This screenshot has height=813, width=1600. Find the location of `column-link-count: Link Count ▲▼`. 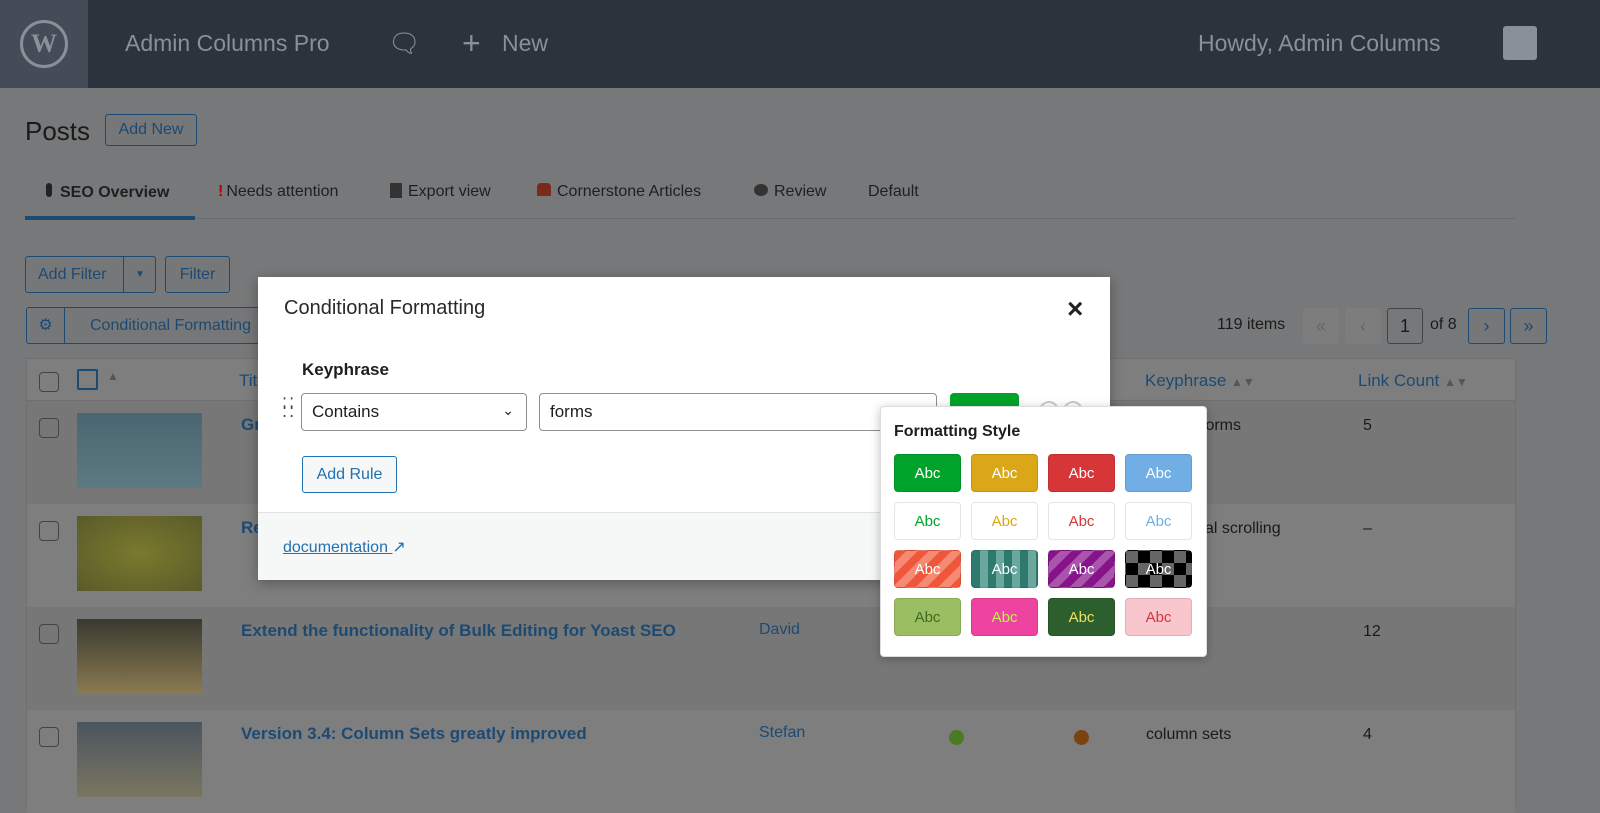

column-link-count: Link Count ▲▼ is located at coordinates (1413, 381).